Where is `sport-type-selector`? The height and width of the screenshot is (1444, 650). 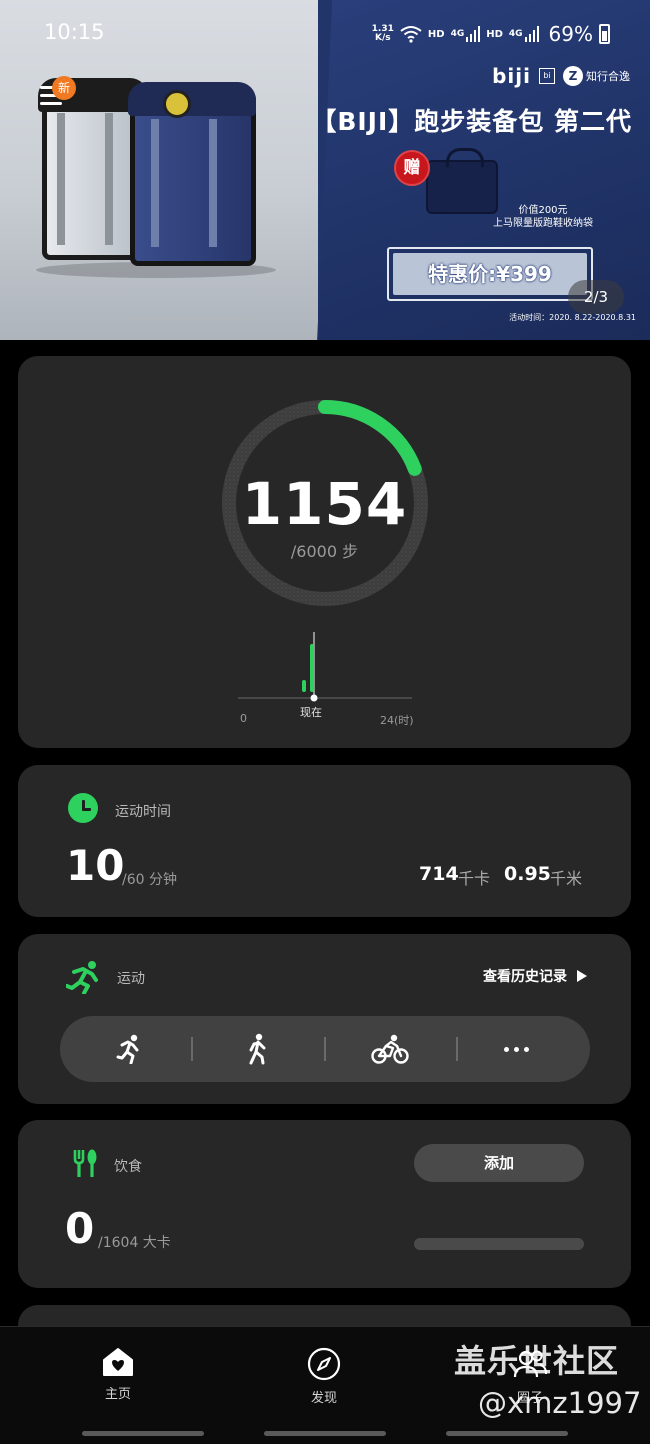
sport-type-selector is located at coordinates (325, 1049).